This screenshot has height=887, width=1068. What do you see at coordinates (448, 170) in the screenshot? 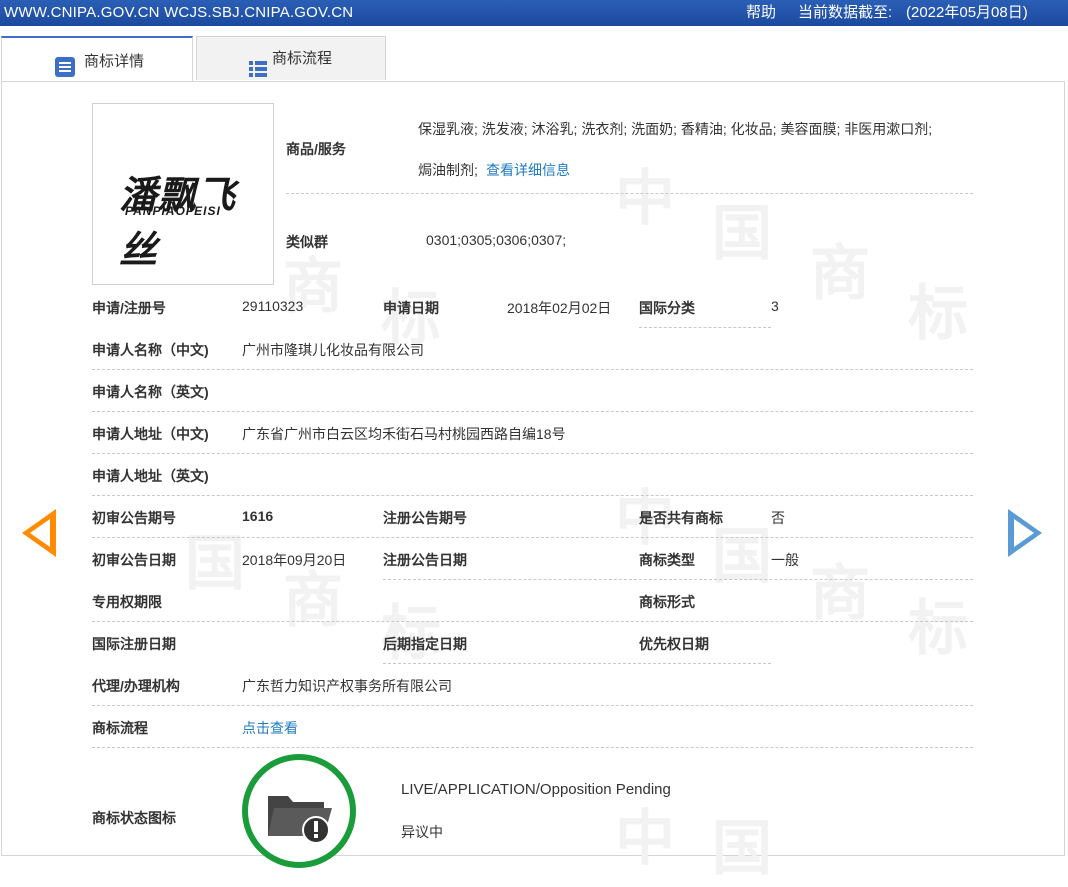
I see `goods-value-line2: 焗油制剂;` at bounding box center [448, 170].